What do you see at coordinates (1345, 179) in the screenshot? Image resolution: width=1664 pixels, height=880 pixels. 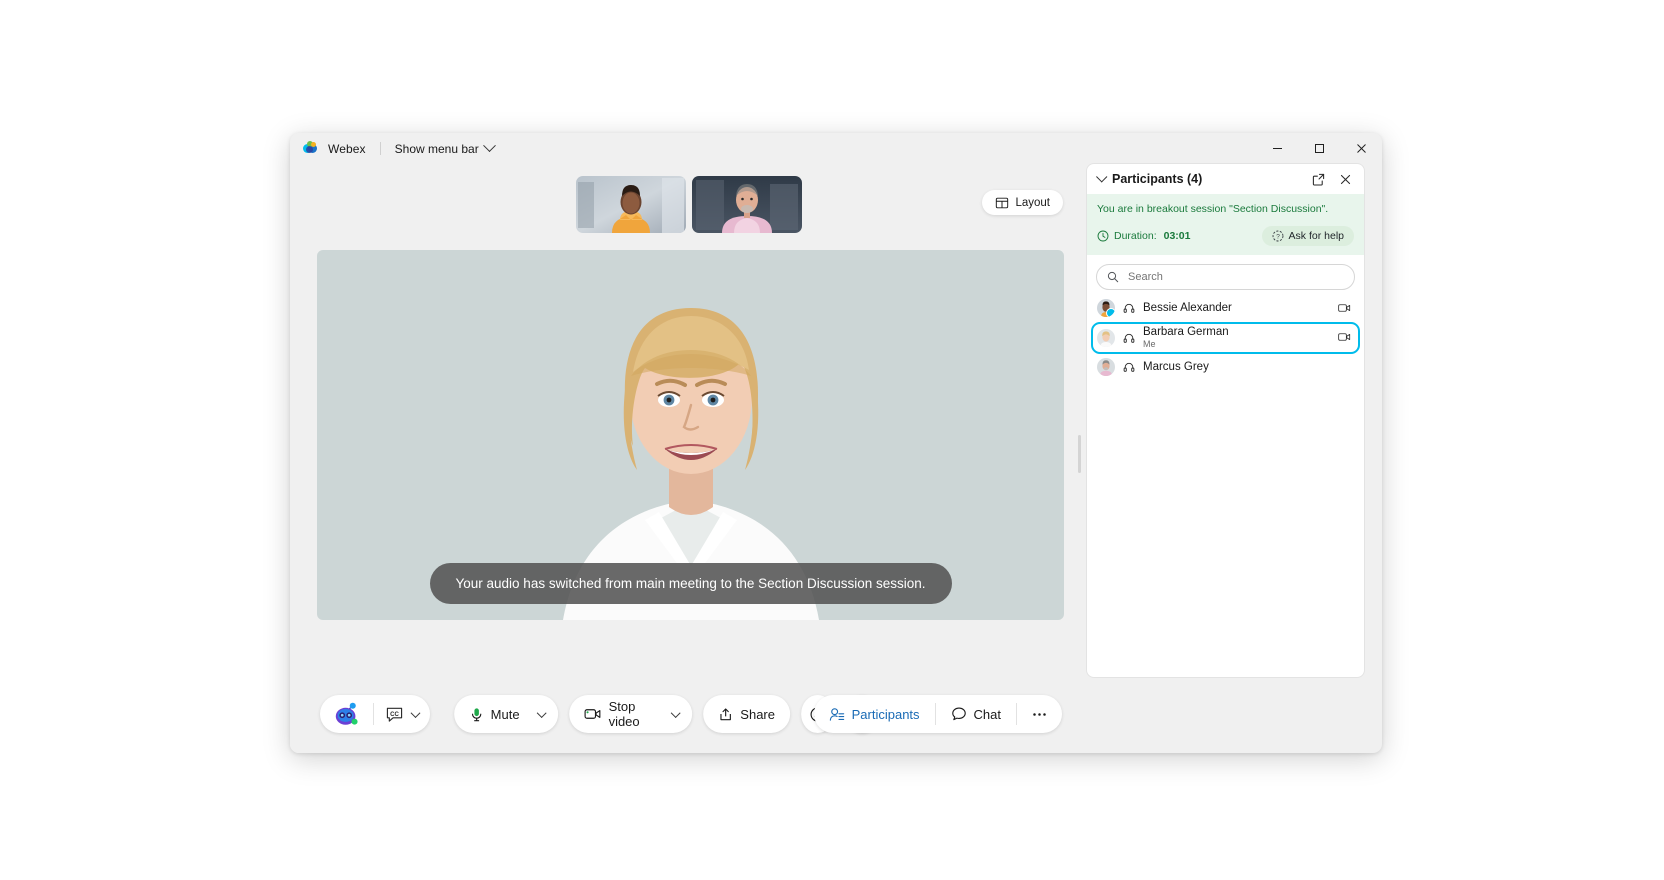 I see `panel-close-button` at bounding box center [1345, 179].